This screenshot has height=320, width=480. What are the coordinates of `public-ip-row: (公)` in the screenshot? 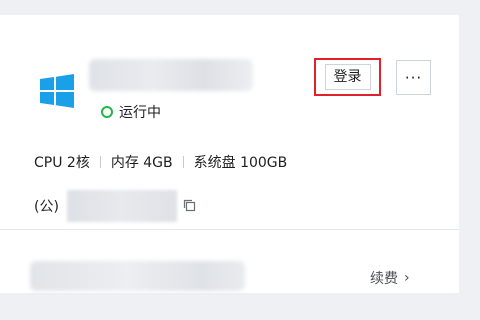 It's located at (115, 206).